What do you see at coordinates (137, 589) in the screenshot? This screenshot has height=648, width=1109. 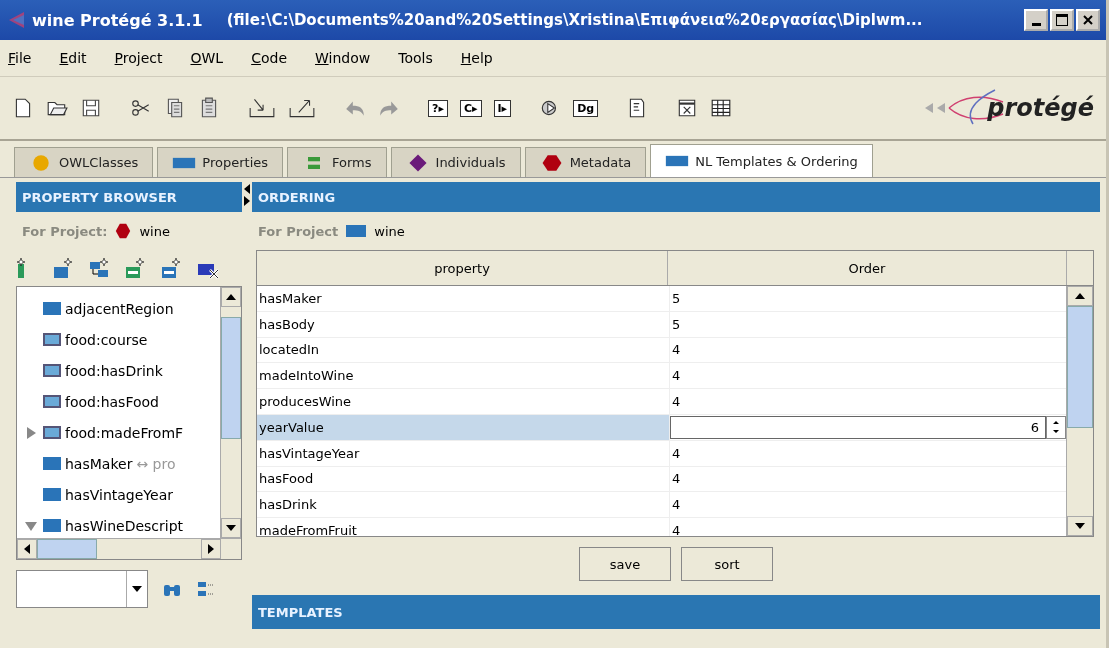 I see `dropdown-arrow-icon` at bounding box center [137, 589].